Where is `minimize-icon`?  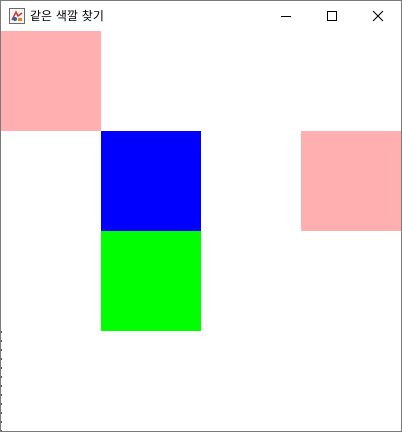 minimize-icon is located at coordinates (286, 16).